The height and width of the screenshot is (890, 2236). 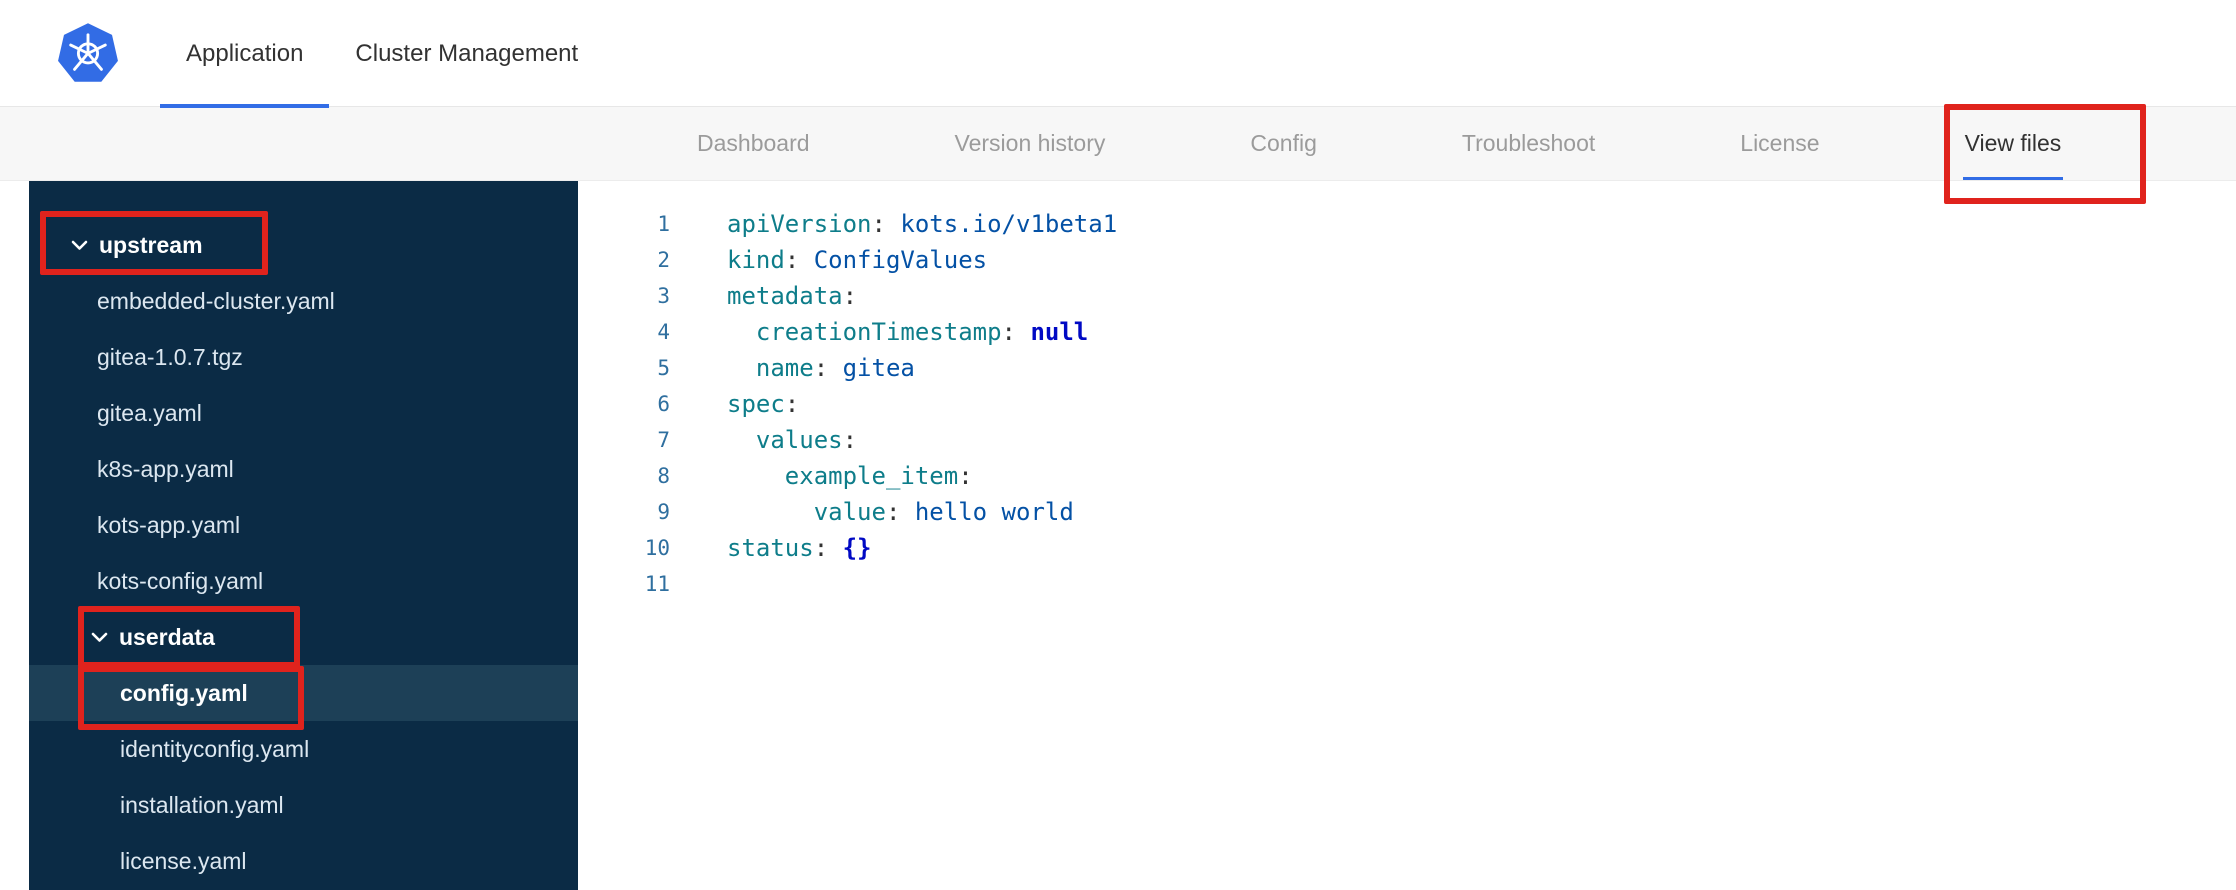 What do you see at coordinates (303, 357) in the screenshot?
I see `tree-file-gitea-1-0-7-tgz: gitea-1.0.7.tgz` at bounding box center [303, 357].